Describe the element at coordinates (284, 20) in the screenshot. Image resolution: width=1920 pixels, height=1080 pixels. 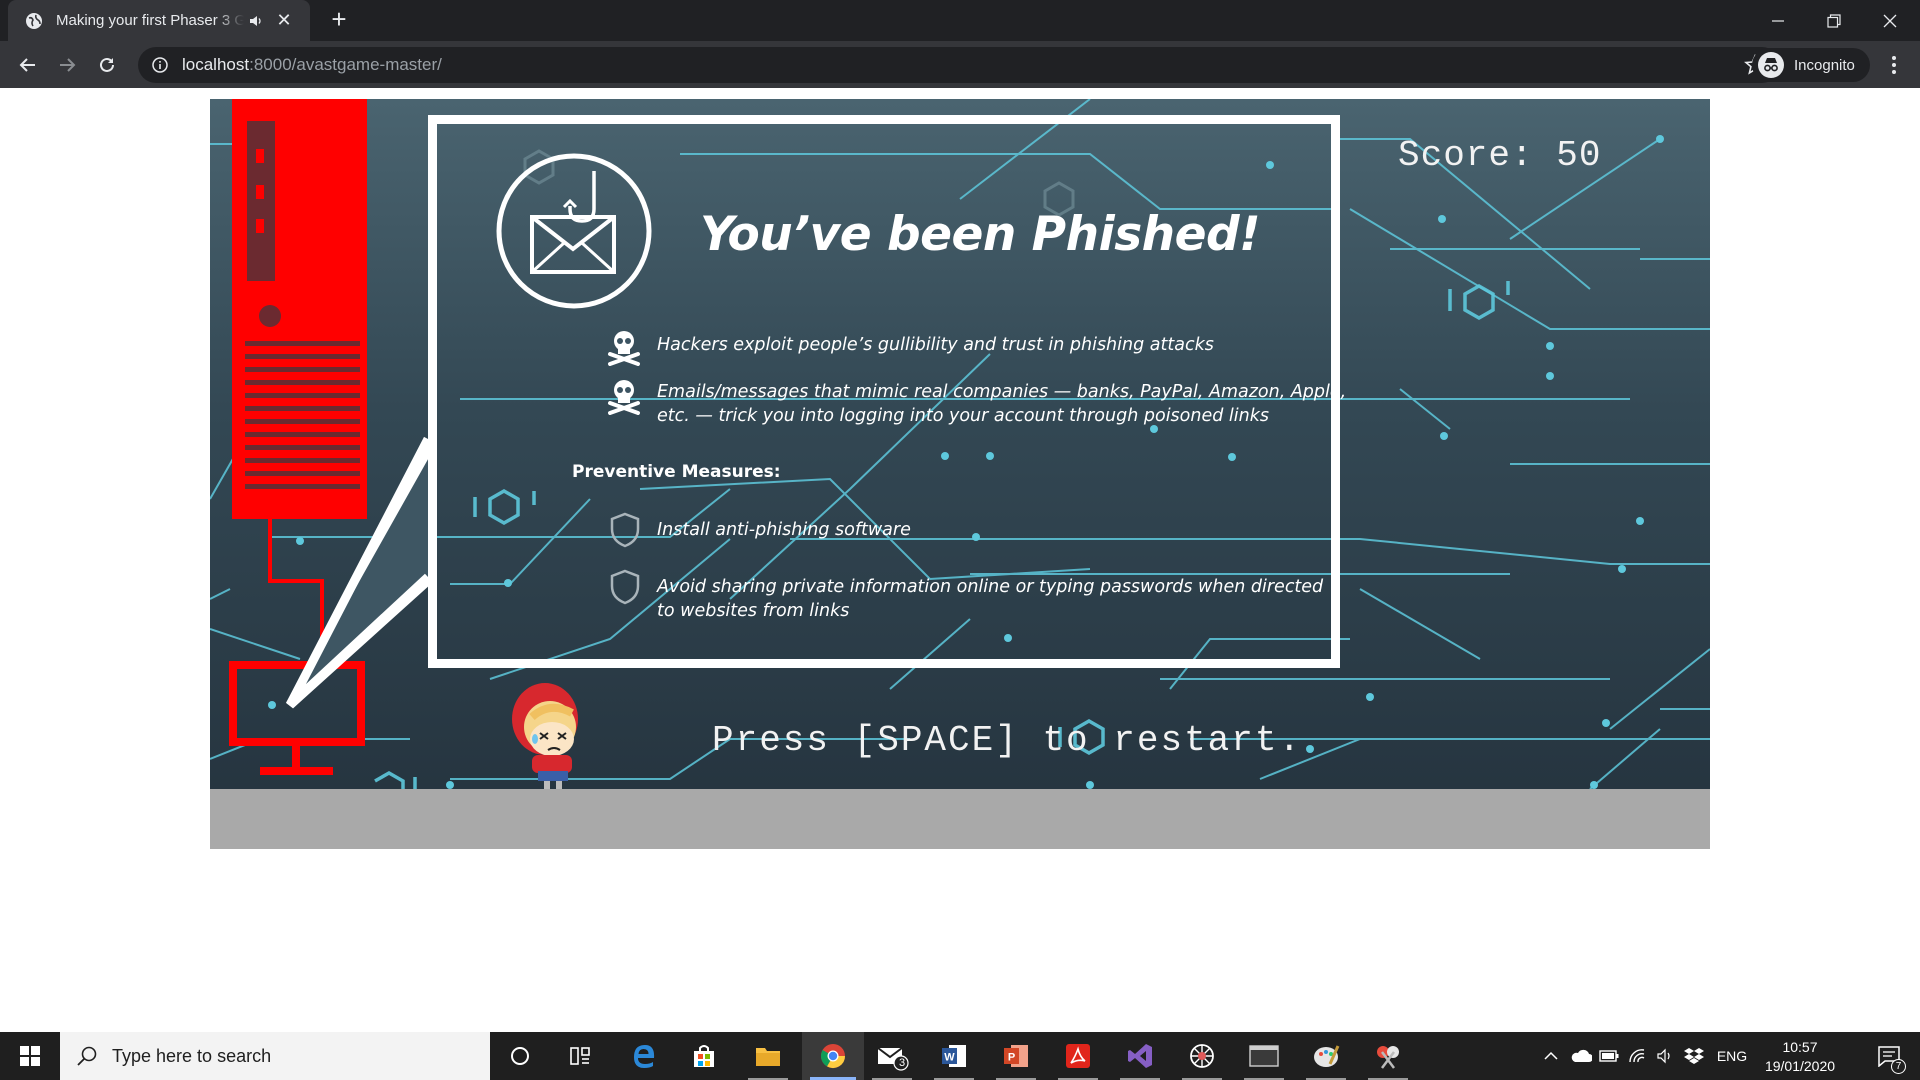
I see `close-tab-icon: ✕` at that location.